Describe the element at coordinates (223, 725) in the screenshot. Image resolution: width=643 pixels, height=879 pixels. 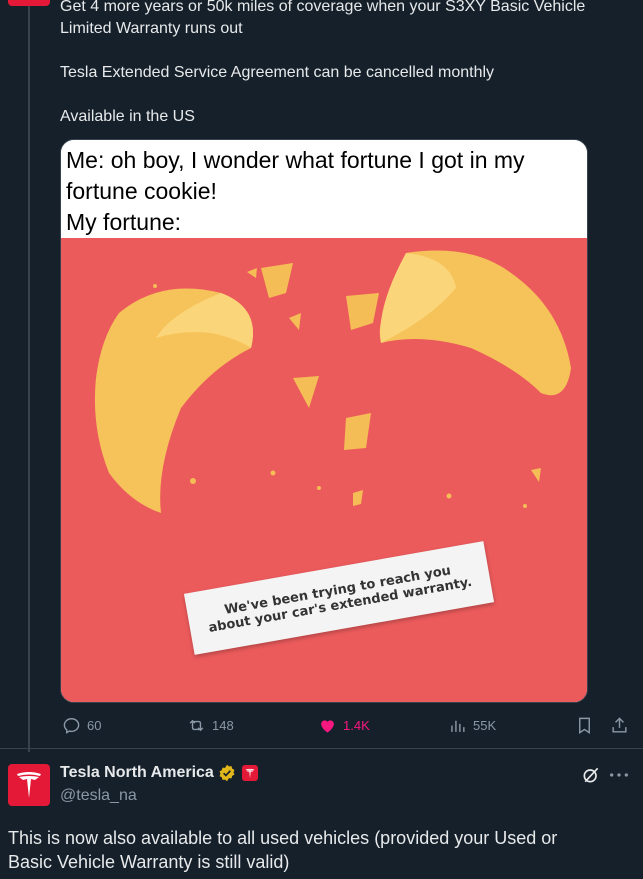
I see `repost-count: 148` at that location.